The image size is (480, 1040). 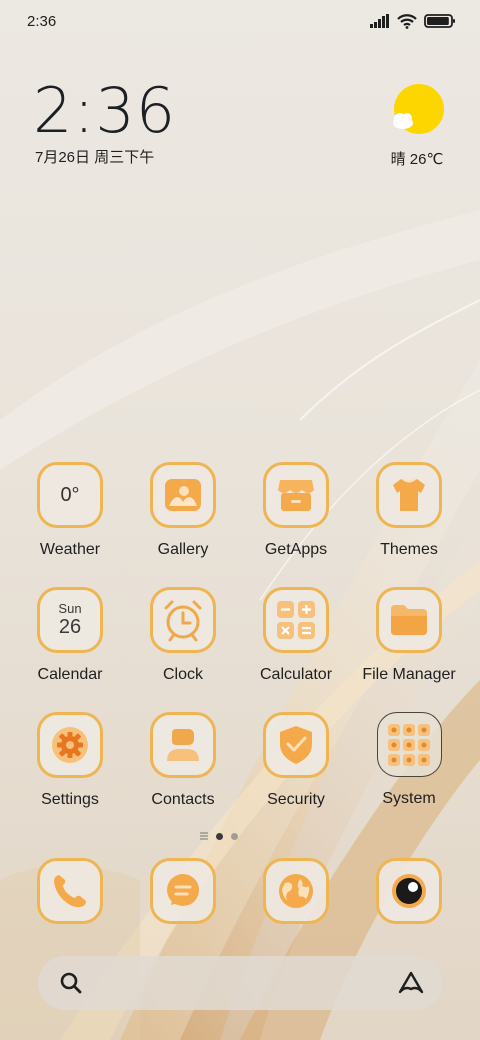 I want to click on person-icon, so click(x=183, y=745).